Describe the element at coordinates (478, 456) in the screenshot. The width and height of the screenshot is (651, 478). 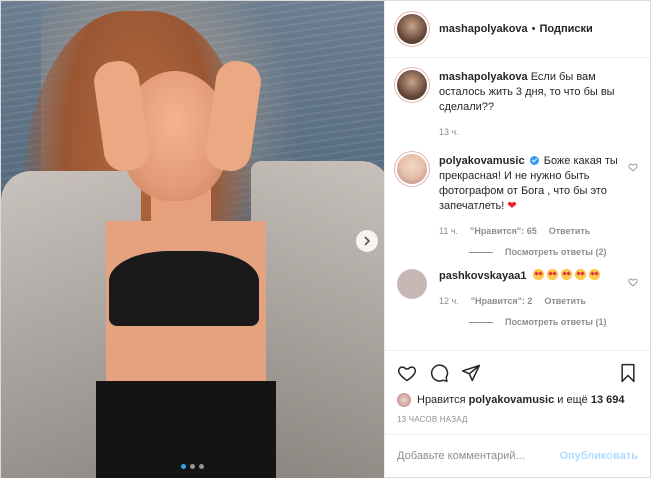
I see `comment-input` at that location.